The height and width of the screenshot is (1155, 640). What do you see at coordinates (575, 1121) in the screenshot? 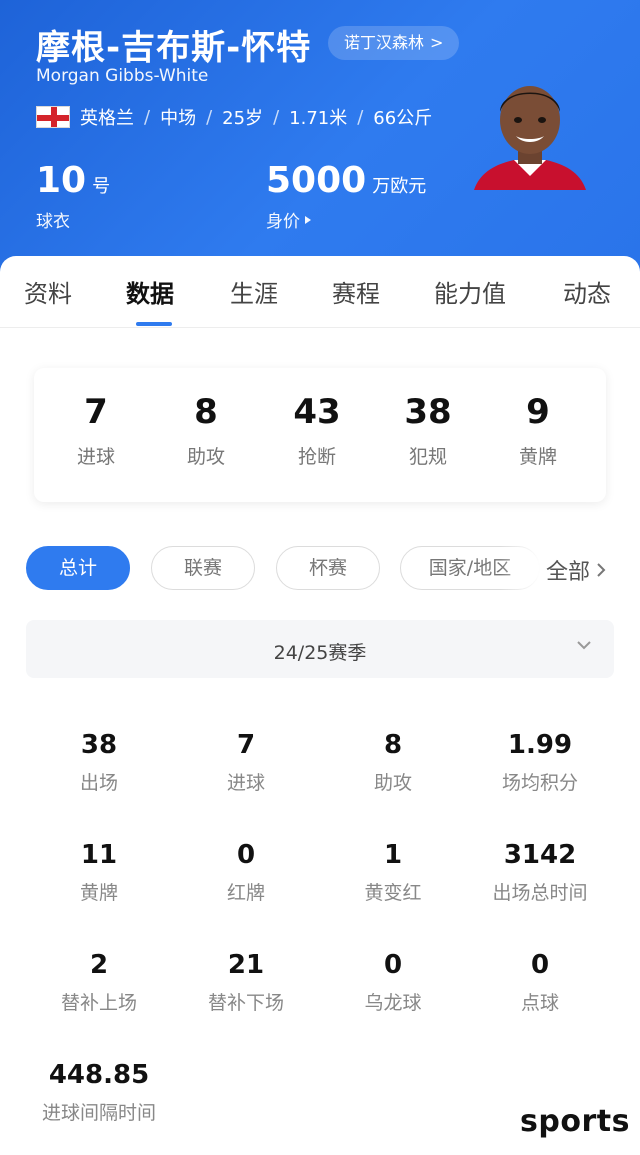
I see `watermark: sports` at bounding box center [575, 1121].